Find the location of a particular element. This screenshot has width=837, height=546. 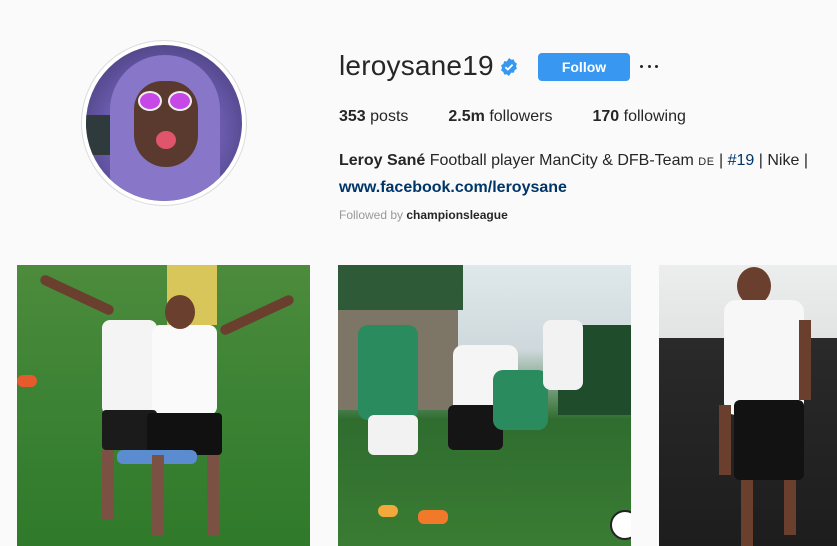

stat-following: 170 following is located at coordinates (638, 117).